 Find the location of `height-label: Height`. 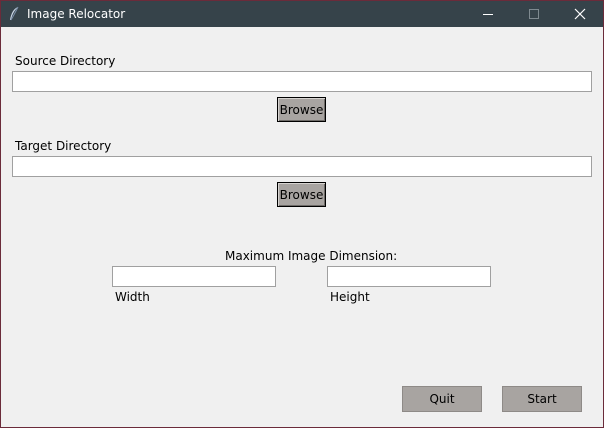

height-label: Height is located at coordinates (350, 297).